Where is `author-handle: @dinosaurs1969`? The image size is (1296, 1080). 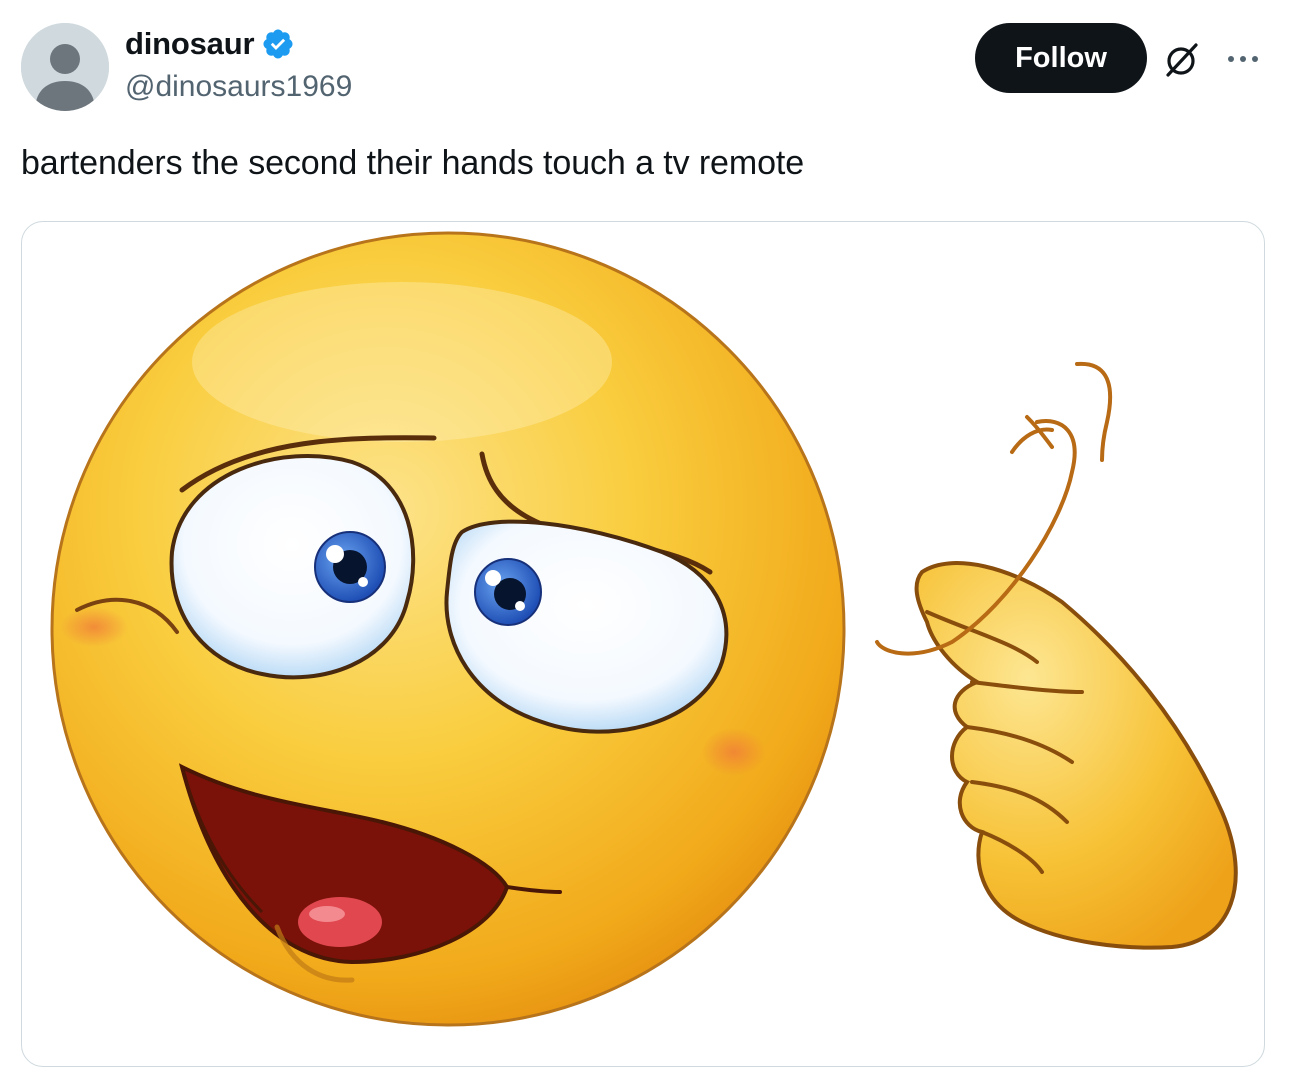 author-handle: @dinosaurs1969 is located at coordinates (238, 87).